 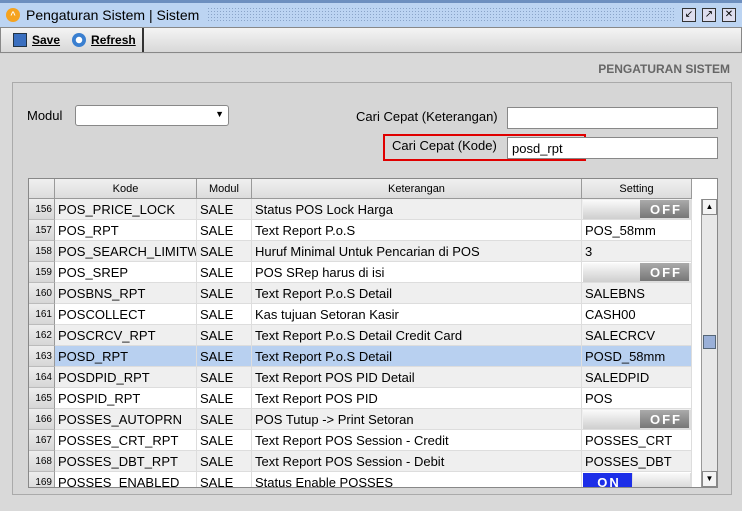 I want to click on setting-cell: 3, so click(x=637, y=251).